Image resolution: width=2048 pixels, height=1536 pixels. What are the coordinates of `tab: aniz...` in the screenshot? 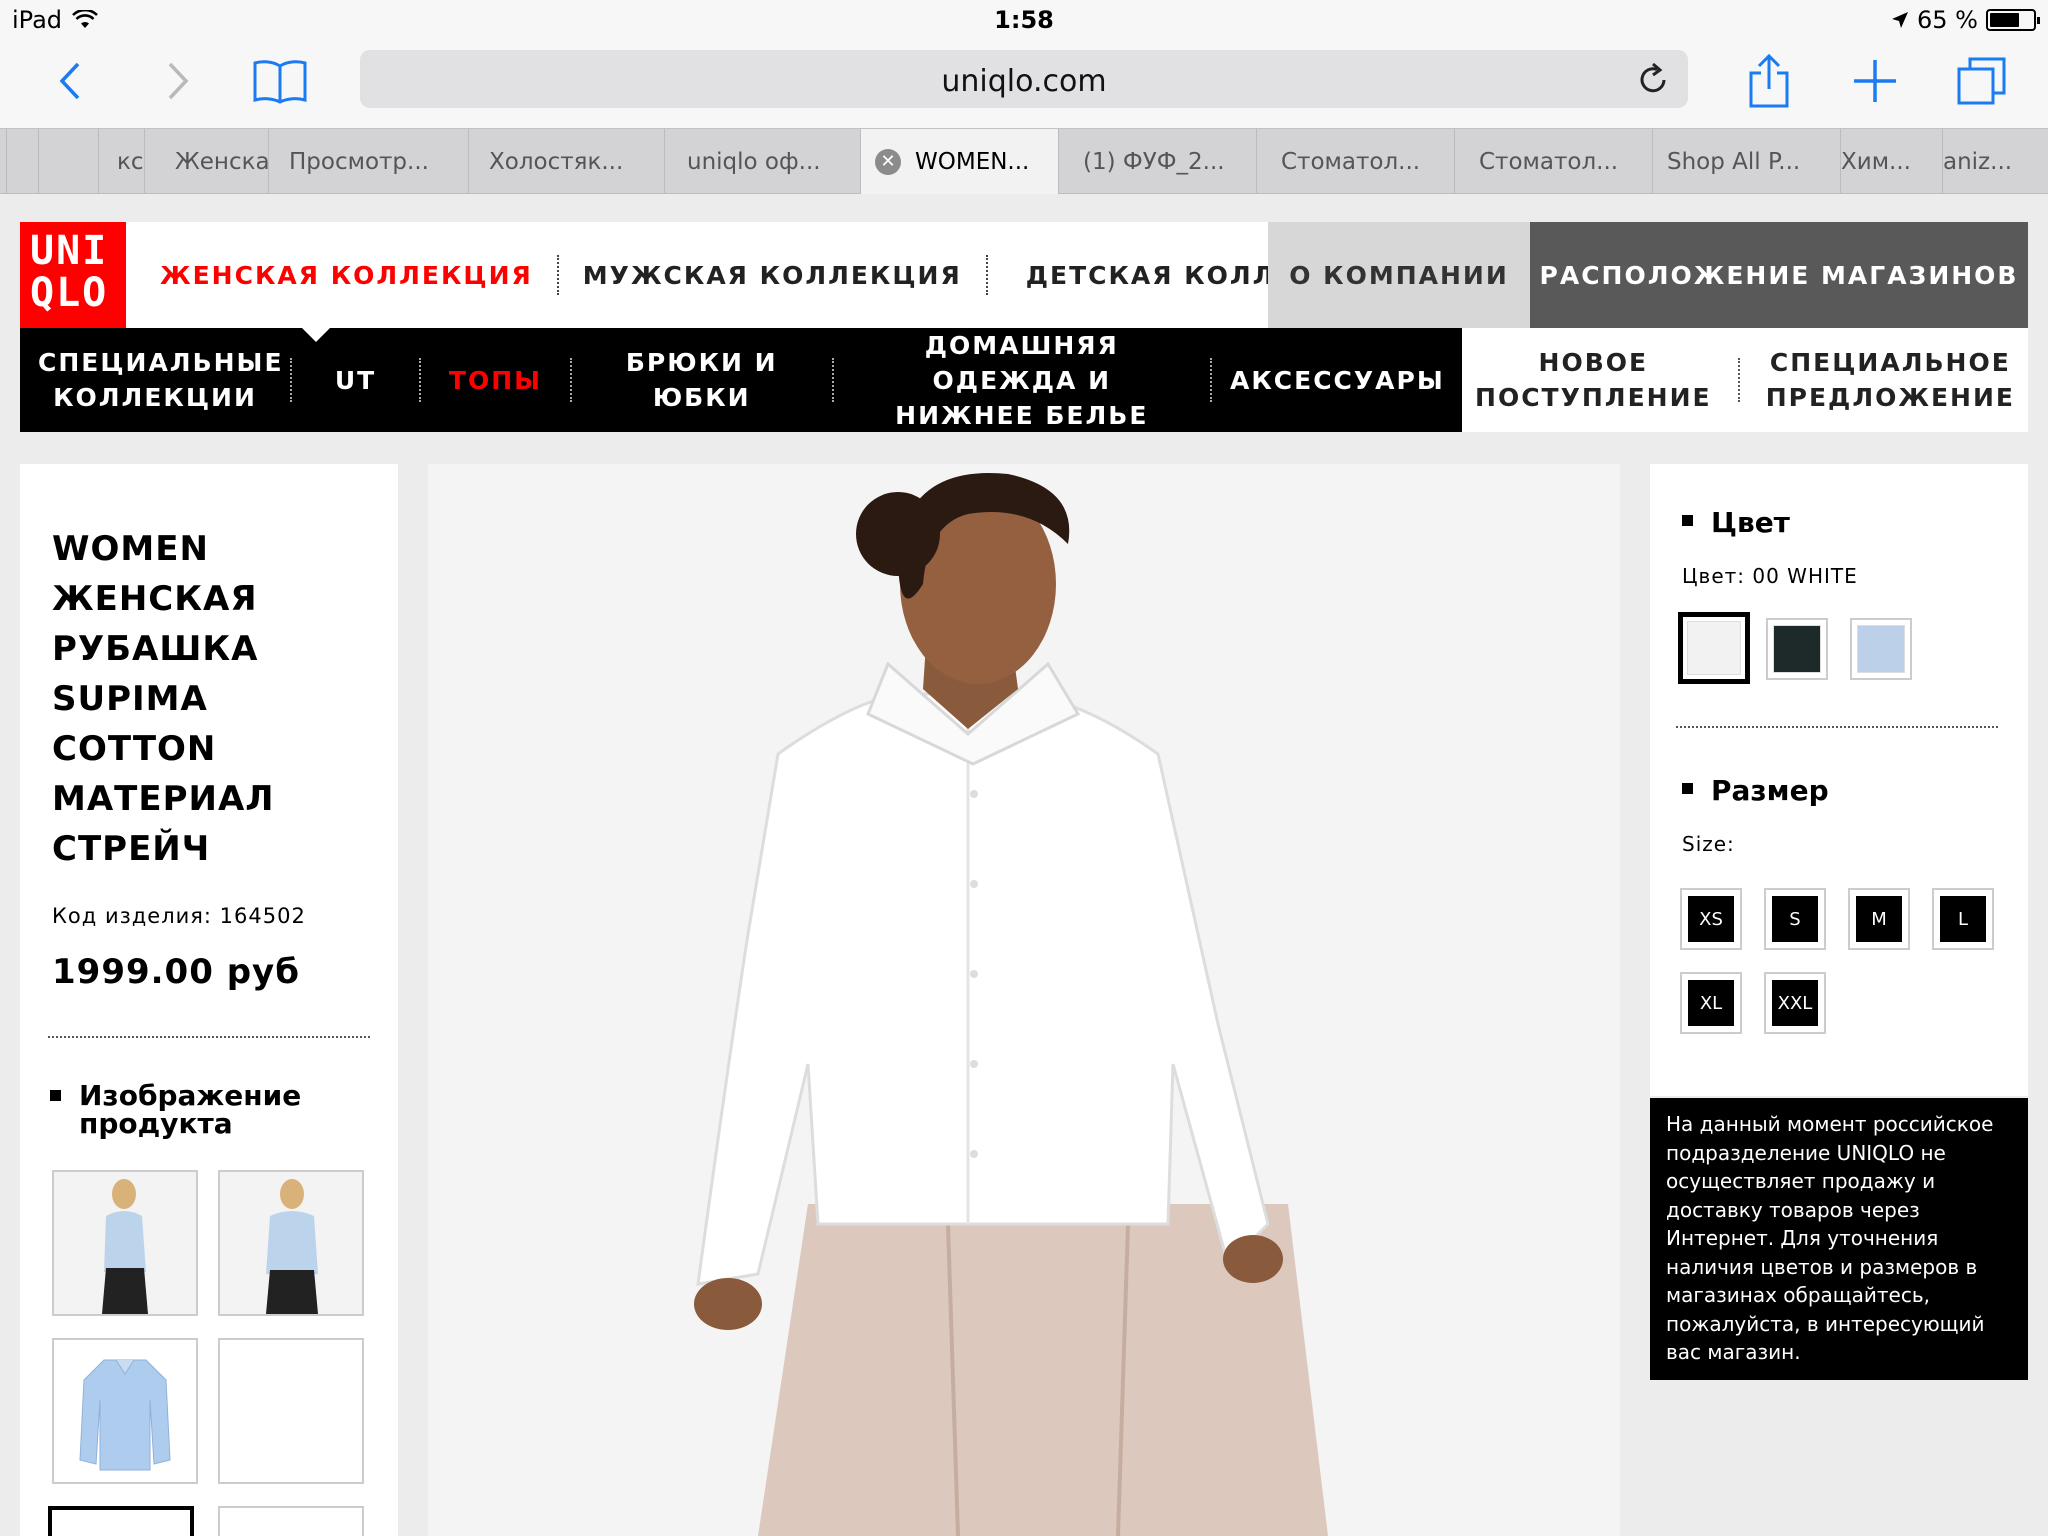 It's located at (1995, 161).